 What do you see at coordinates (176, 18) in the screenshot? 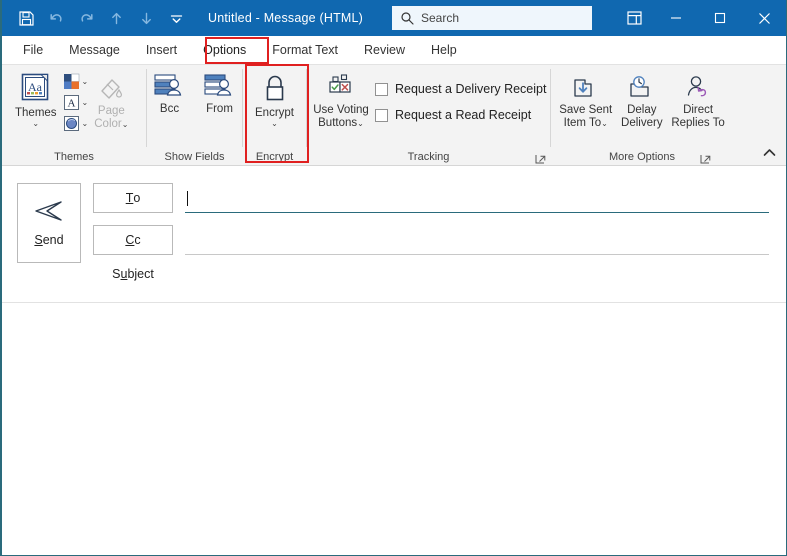
I see `customize-quick-access-toolbar-icon` at bounding box center [176, 18].